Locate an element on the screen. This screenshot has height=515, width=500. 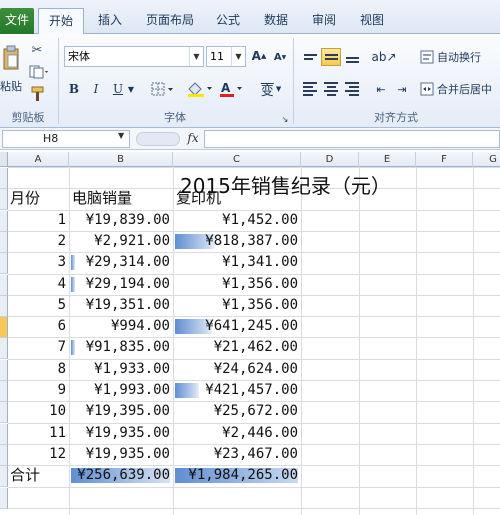
formula-bar-splitter is located at coordinates (158, 139).